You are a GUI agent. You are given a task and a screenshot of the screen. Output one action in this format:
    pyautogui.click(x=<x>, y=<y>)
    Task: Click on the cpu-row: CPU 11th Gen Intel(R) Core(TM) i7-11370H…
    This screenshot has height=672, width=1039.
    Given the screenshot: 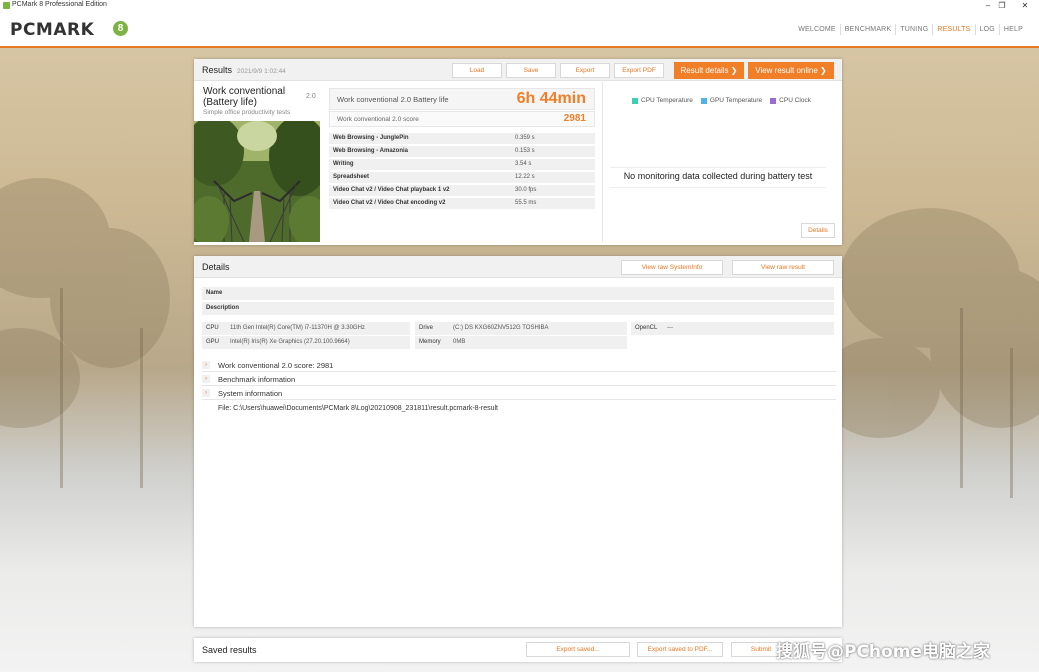 What is the action you would take?
    pyautogui.click(x=306, y=328)
    